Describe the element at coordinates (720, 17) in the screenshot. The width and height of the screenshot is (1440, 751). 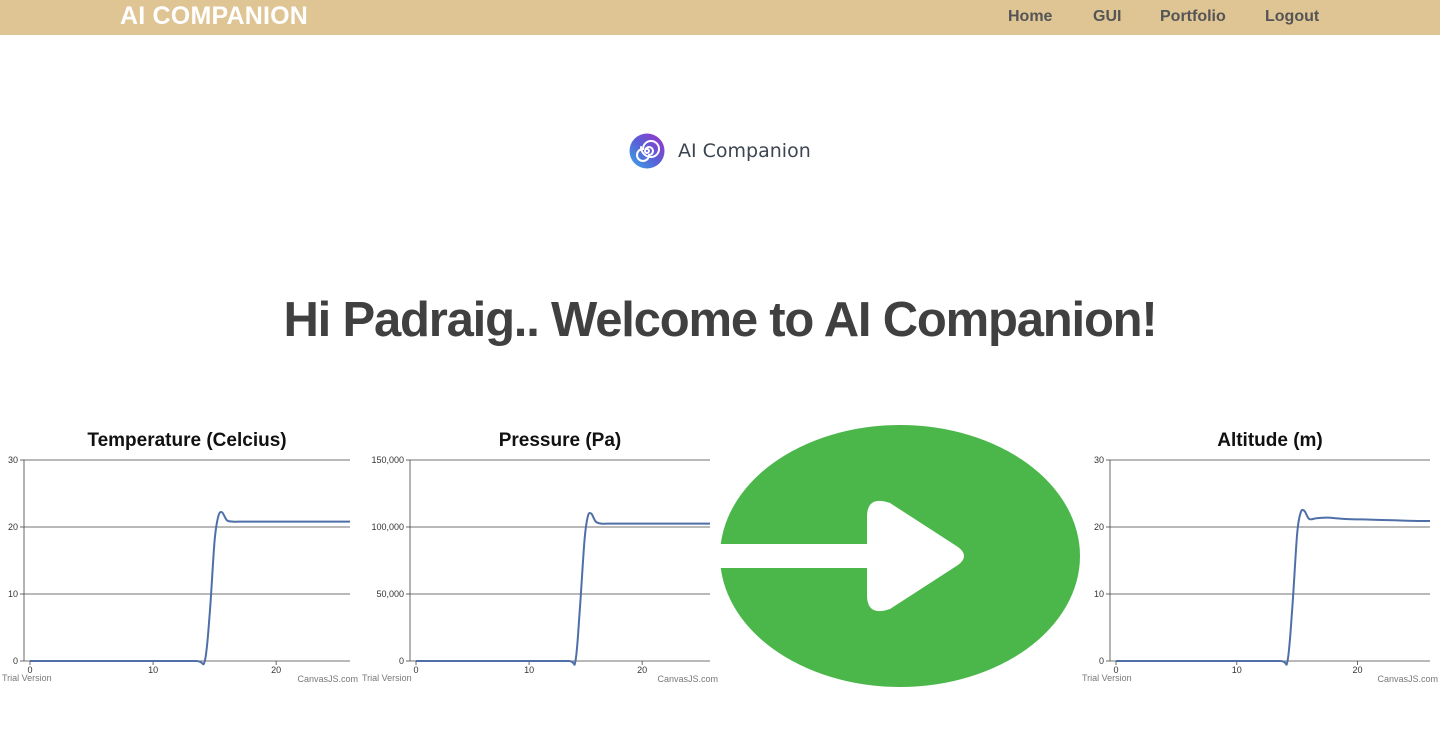
I see `navbar: AI COMPANION Home GUI Portfolio Logout` at that location.